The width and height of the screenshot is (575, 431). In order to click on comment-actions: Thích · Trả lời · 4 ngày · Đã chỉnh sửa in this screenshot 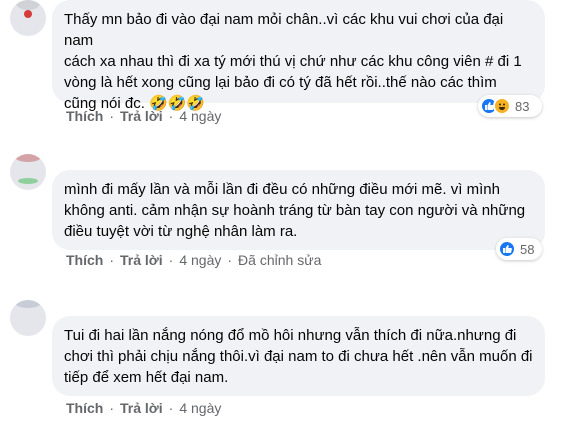, I will do `click(193, 260)`.